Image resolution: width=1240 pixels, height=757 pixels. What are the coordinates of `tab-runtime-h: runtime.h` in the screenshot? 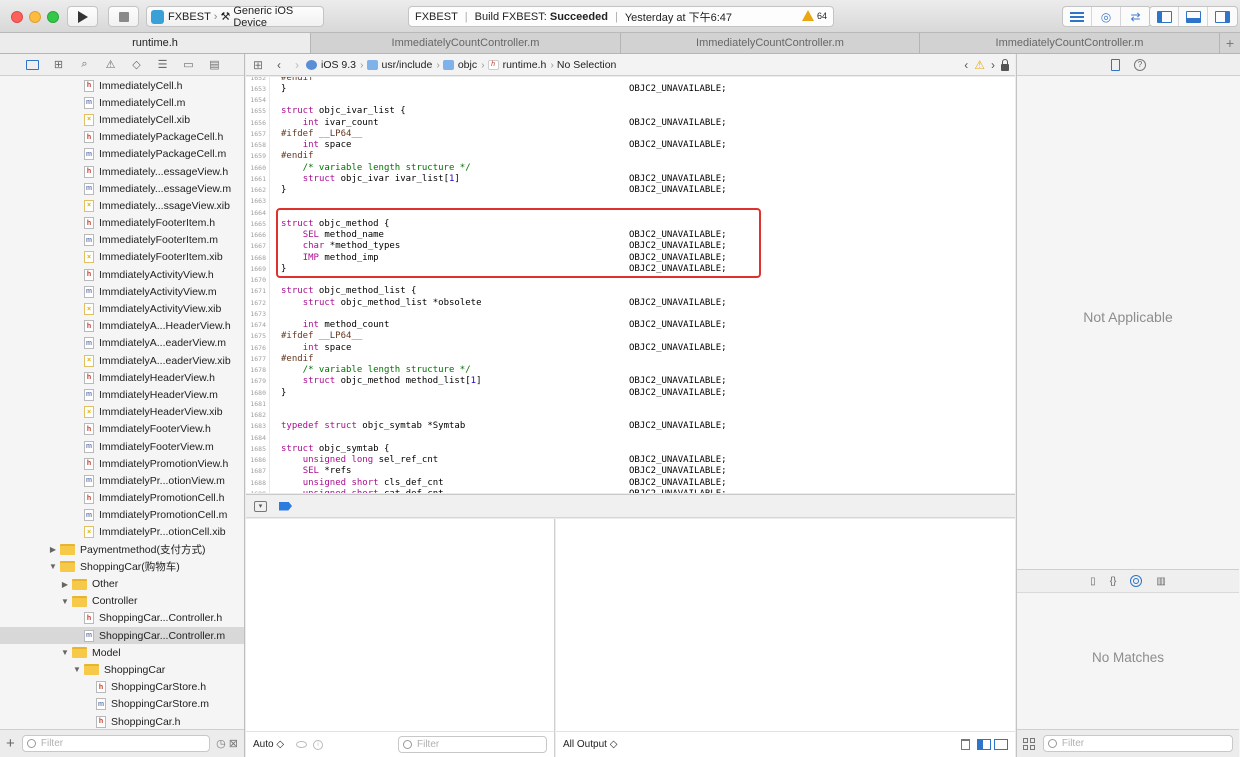 It's located at (155, 43).